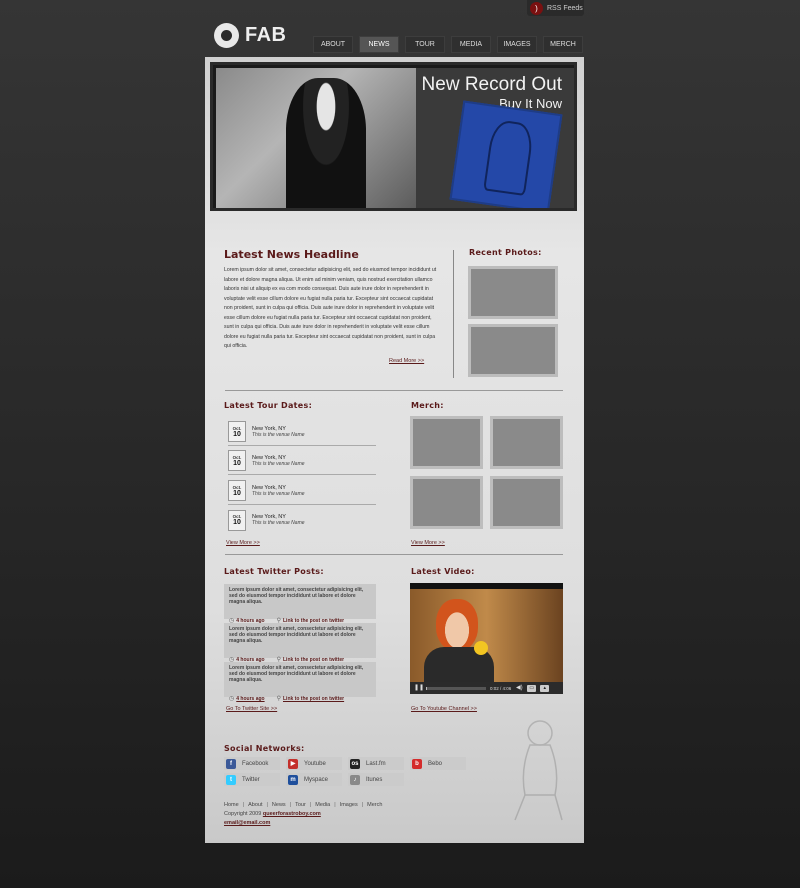  Describe the element at coordinates (444, 709) in the screenshot. I see `youtube-channel-link: Go To Youtube Channel >>` at that location.